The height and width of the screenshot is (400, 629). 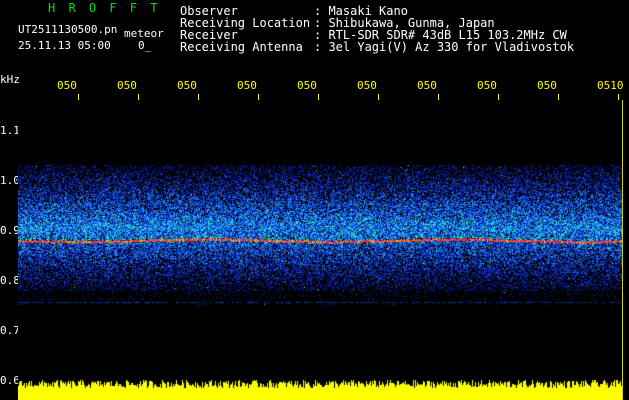 I want to click on y-axis-unit: kHz, so click(x=10, y=79).